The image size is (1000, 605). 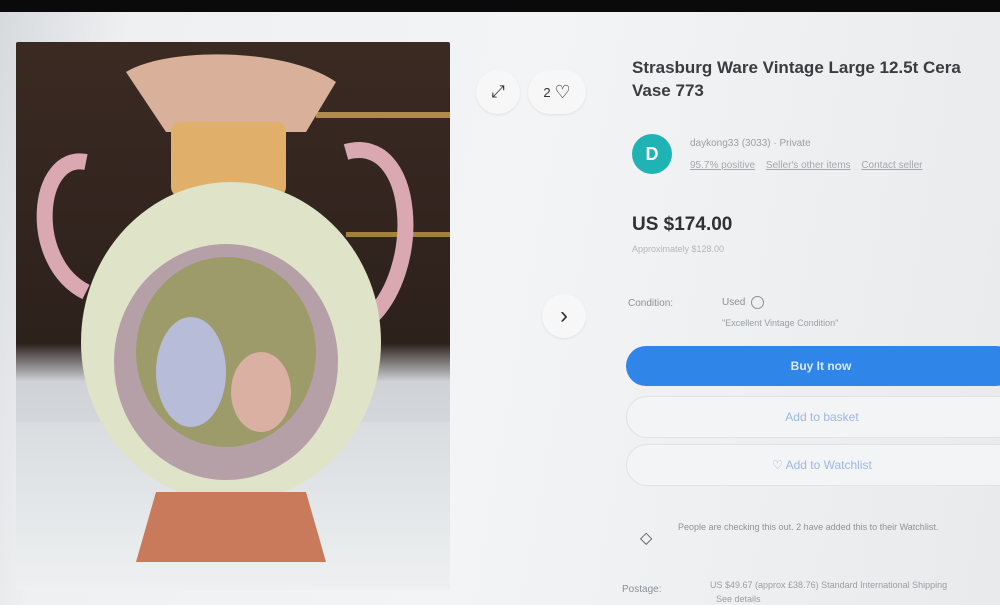 I want to click on postage-label: Postage:, so click(x=642, y=589).